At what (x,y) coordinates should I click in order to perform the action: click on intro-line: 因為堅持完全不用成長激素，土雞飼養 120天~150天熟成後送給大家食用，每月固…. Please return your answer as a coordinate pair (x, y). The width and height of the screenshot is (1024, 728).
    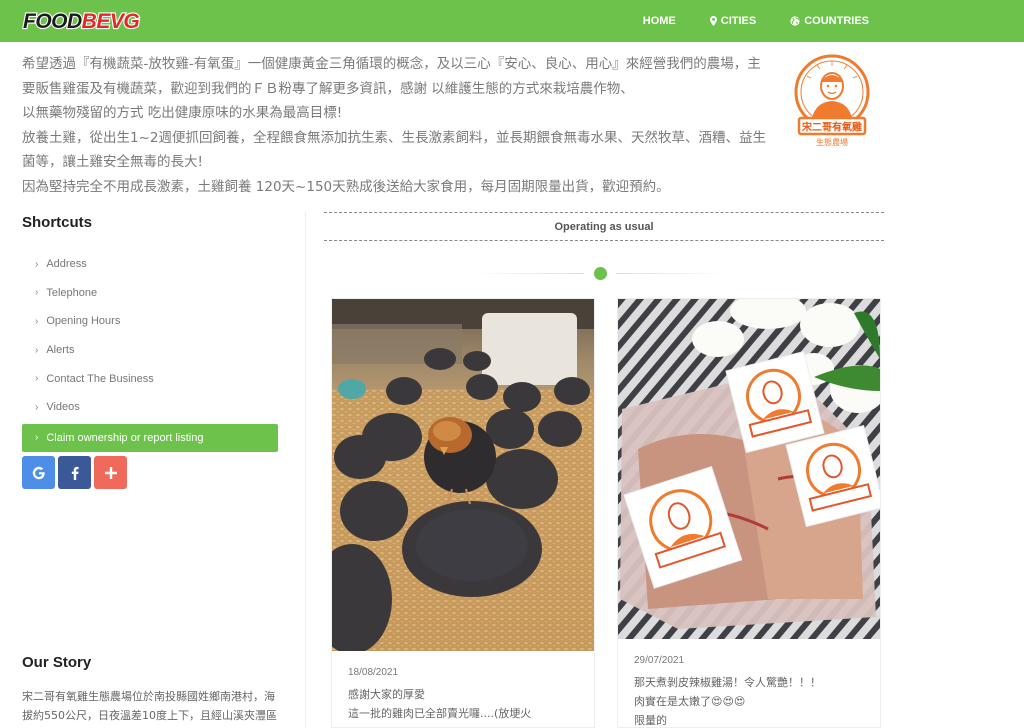
    Looking at the image, I should click on (346, 186).